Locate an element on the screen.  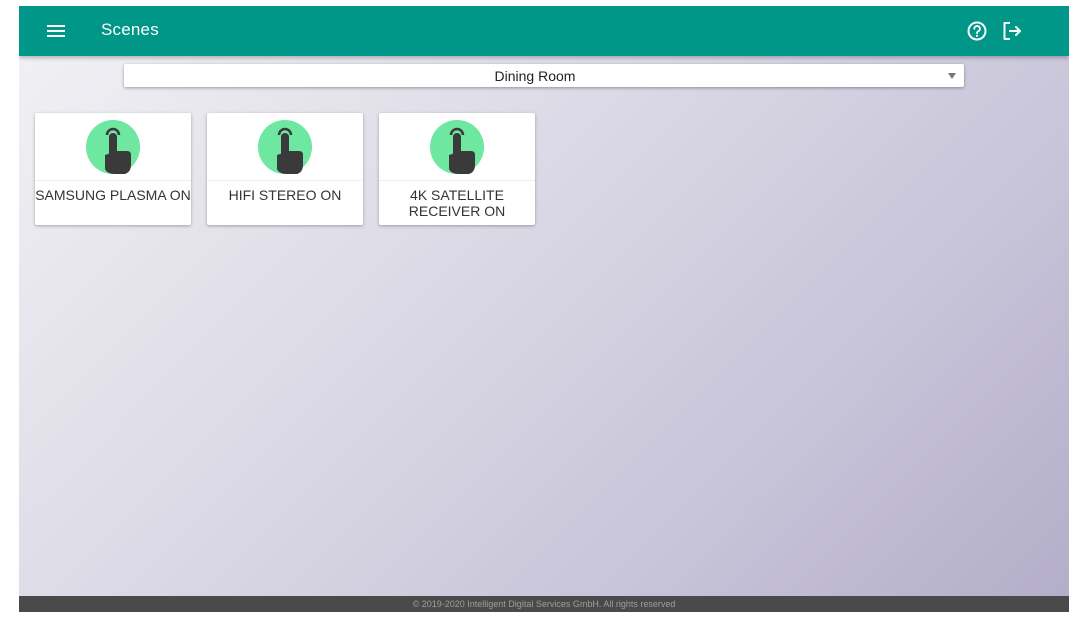
app-bar: Scenes is located at coordinates (544, 31).